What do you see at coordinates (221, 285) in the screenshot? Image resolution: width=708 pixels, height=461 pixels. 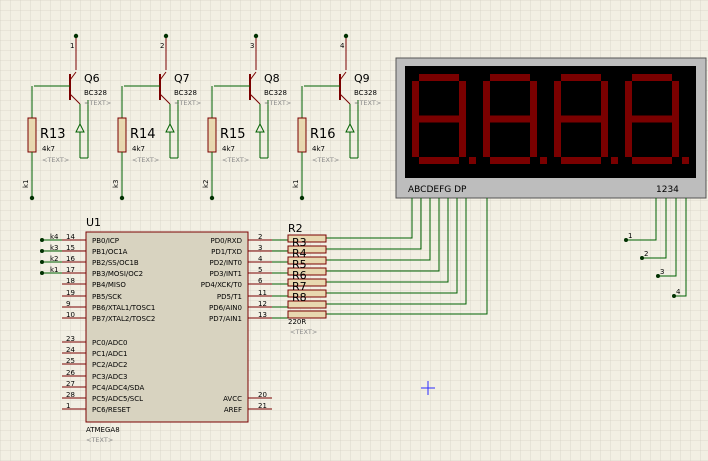 I see `pin-name: PD4/XCK/T0` at bounding box center [221, 285].